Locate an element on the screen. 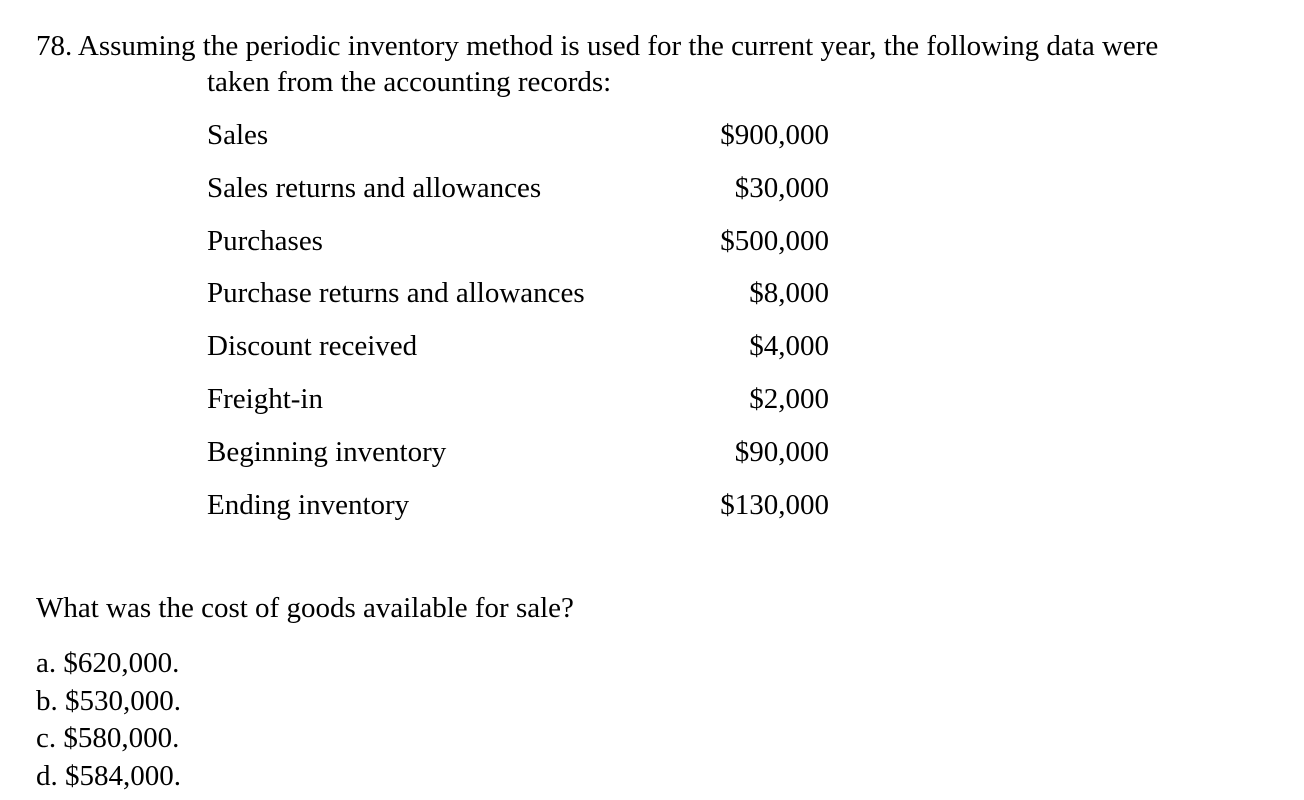  row-label: Freight-in is located at coordinates (265, 398).